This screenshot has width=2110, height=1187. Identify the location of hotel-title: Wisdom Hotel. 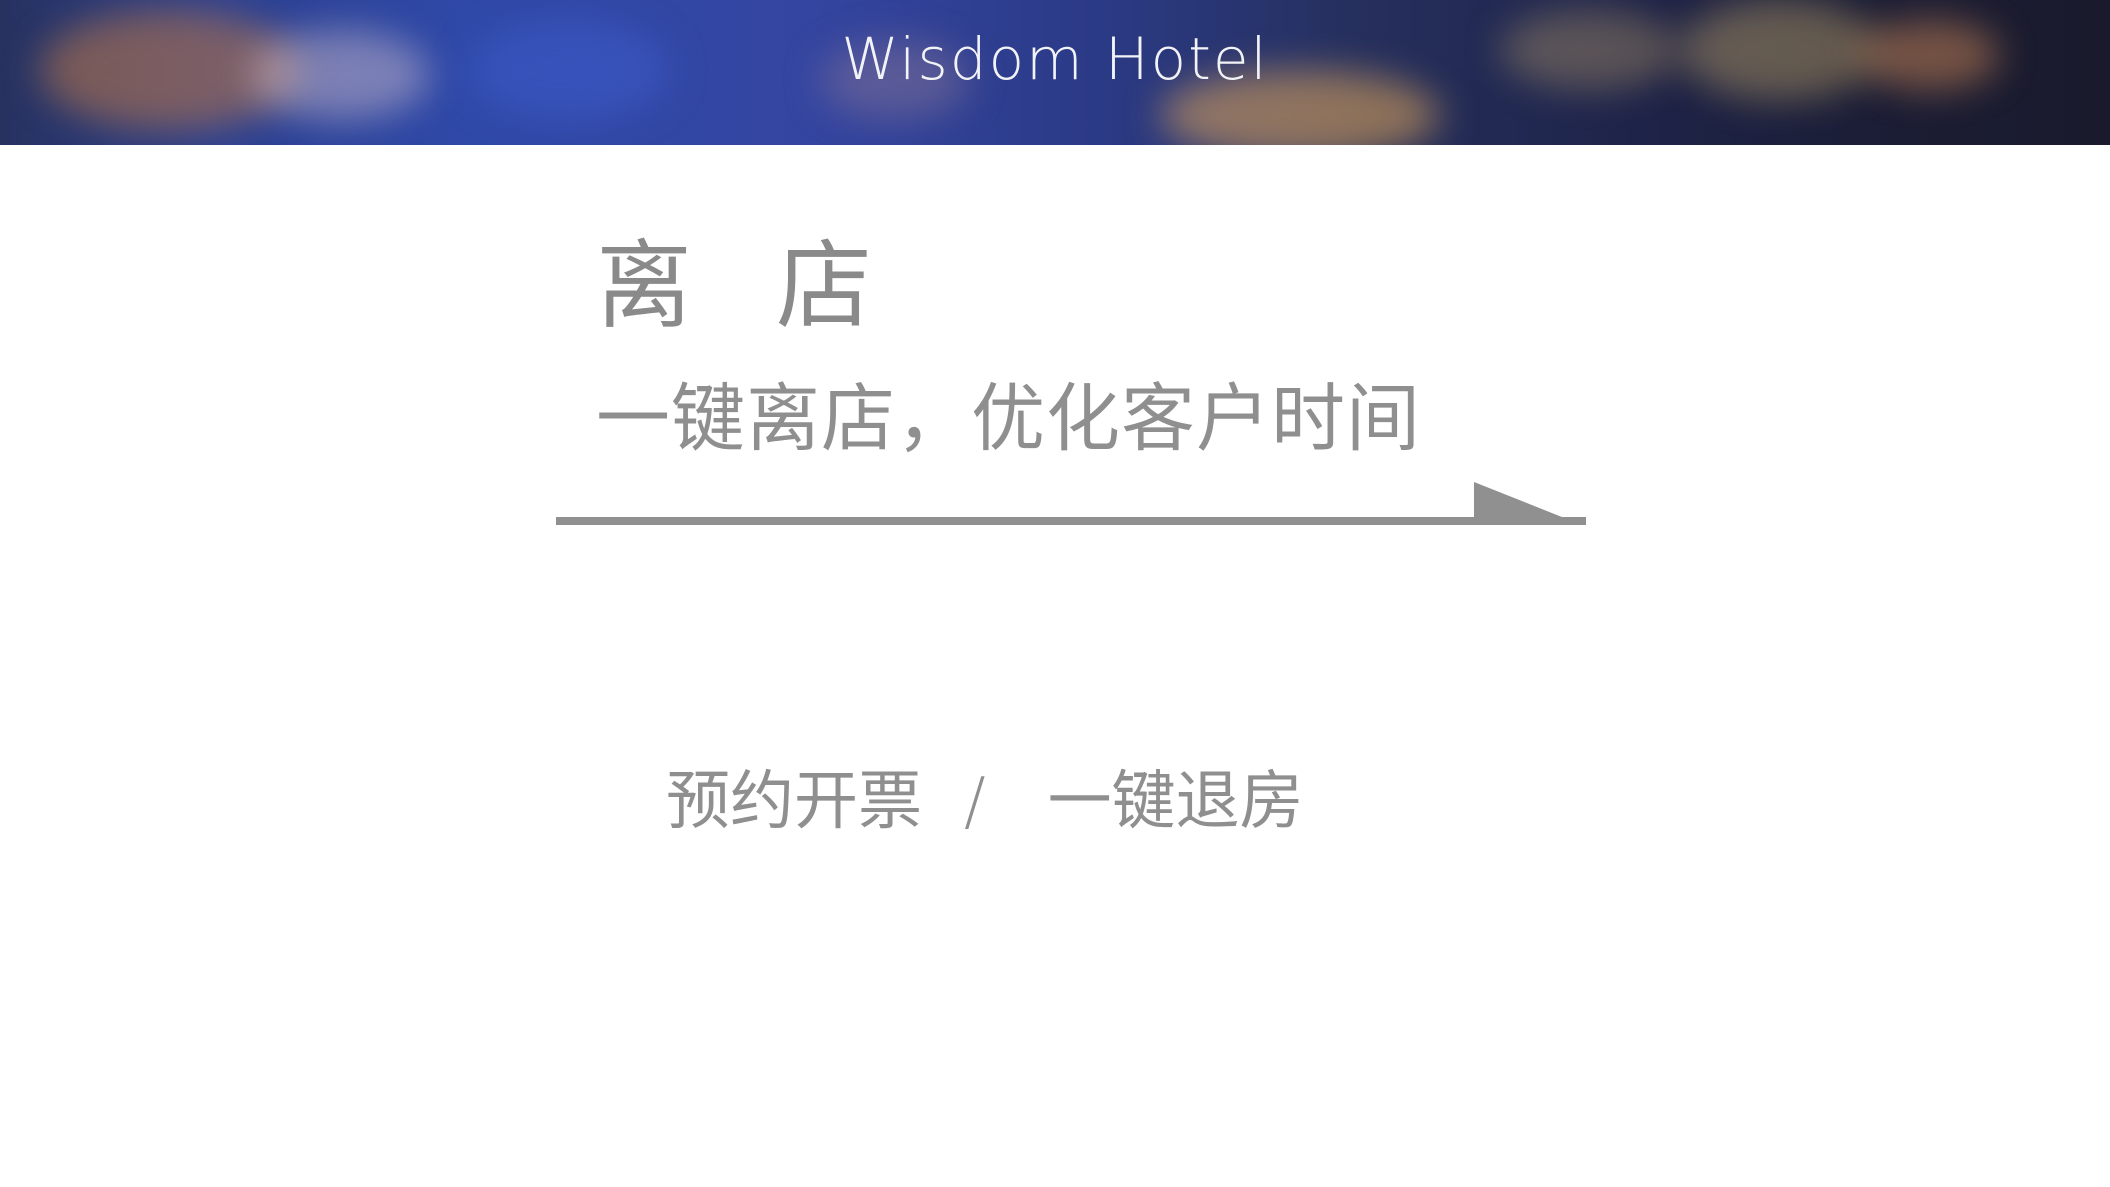
(1055, 59).